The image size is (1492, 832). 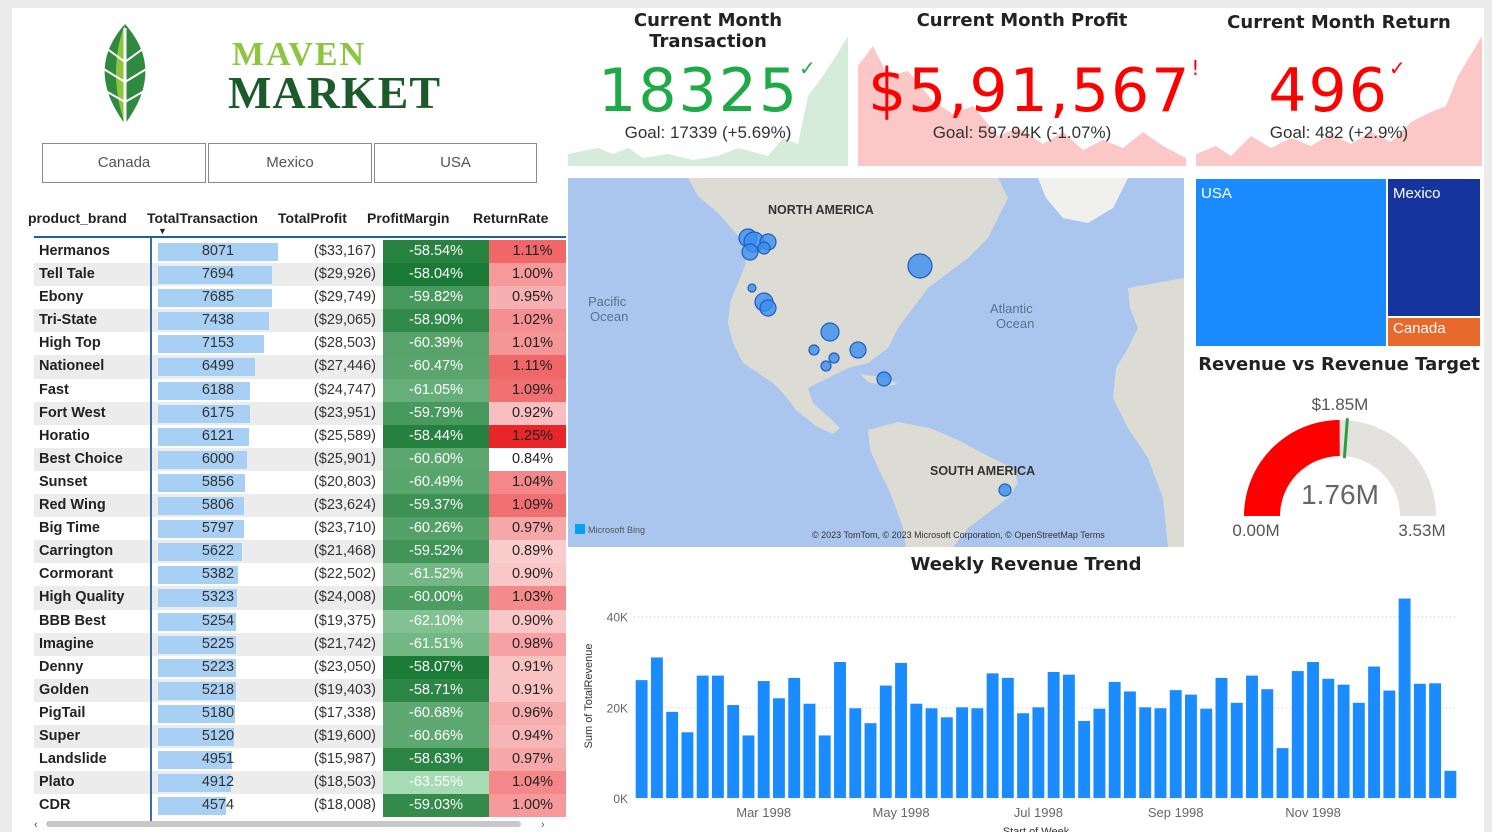 What do you see at coordinates (72, 505) in the screenshot?
I see `cell-brand: Red Wing` at bounding box center [72, 505].